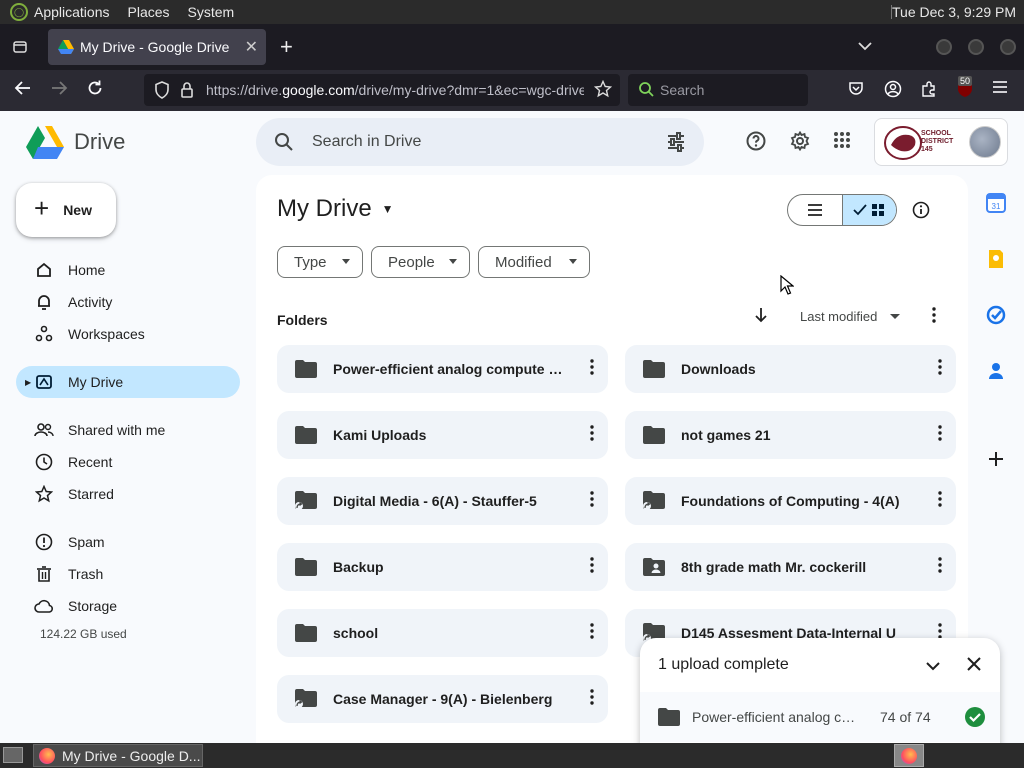  I want to click on contacts-icon, so click(996, 371).